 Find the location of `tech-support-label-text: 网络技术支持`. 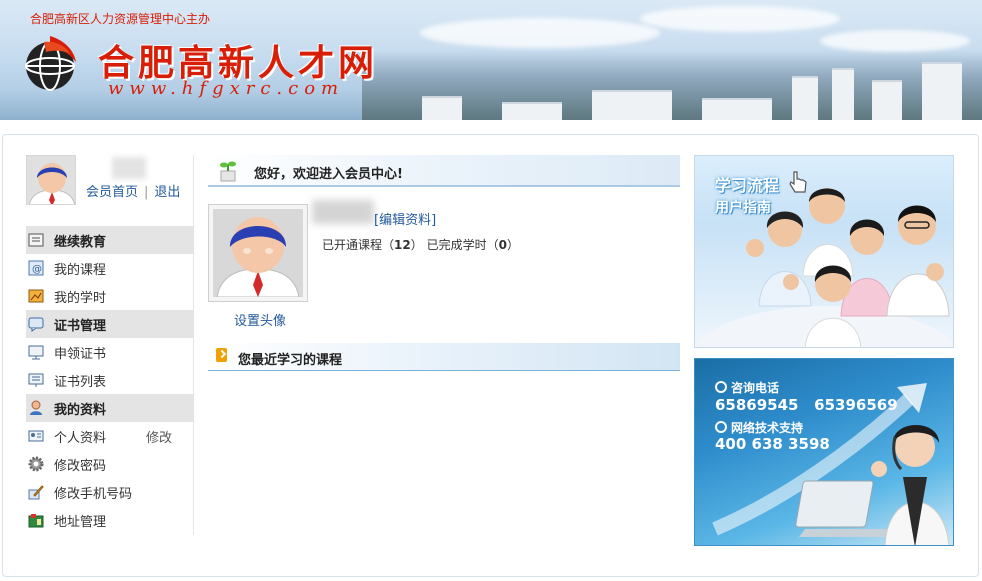

tech-support-label-text: 网络技术支持 is located at coordinates (767, 428).